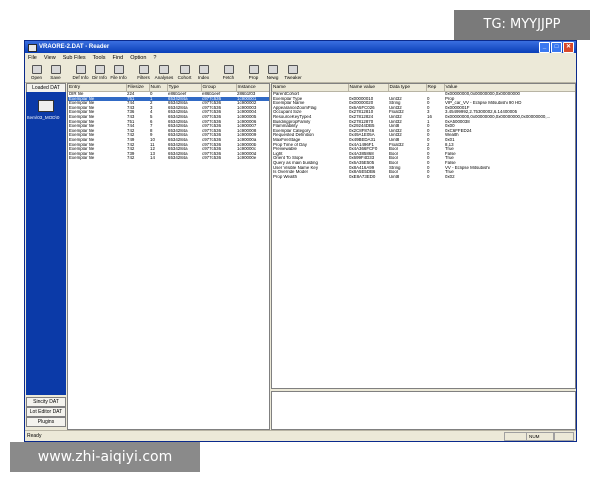  I want to click on directory-icon, so click(99, 69).